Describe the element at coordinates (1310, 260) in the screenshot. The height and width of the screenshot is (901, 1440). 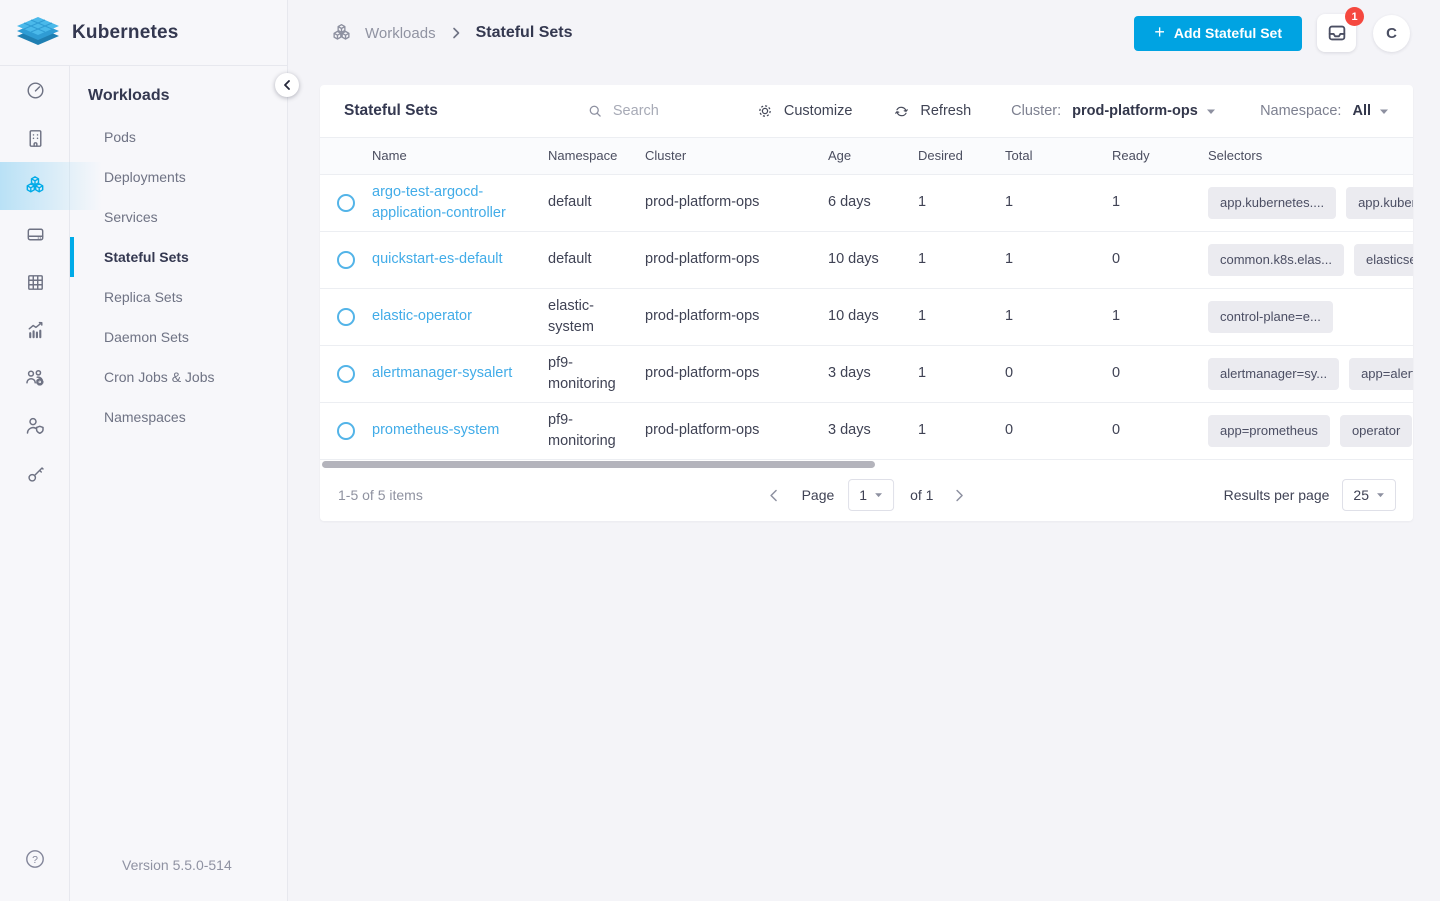
I see `selectors-cell: common.k8s.elas... elasticsearch` at that location.